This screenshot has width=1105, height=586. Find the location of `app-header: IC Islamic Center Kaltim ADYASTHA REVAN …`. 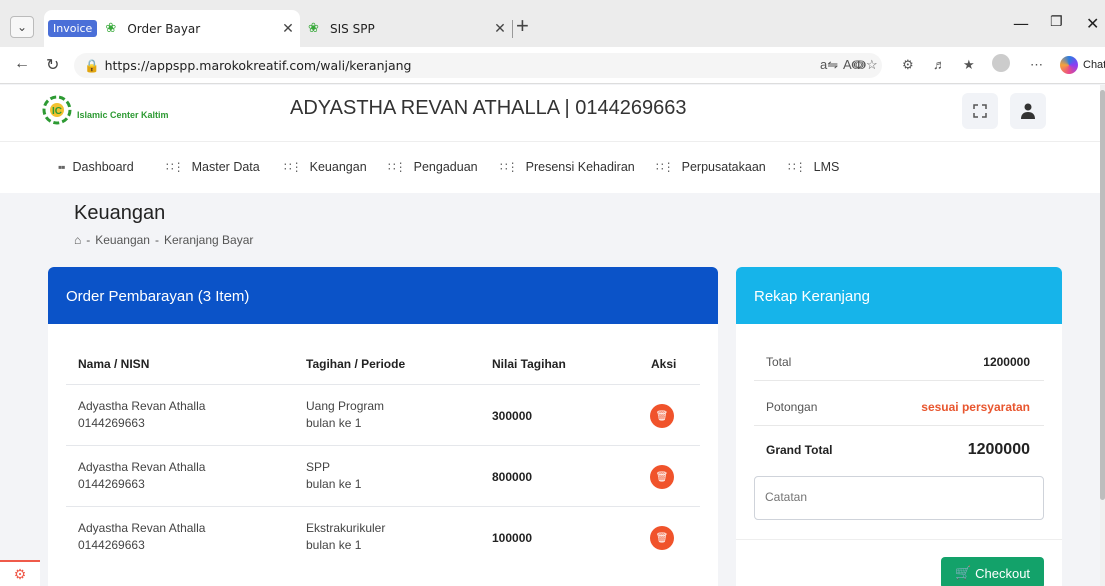

app-header: IC Islamic Center Kaltim ADYASTHA REVAN … is located at coordinates (550, 113).